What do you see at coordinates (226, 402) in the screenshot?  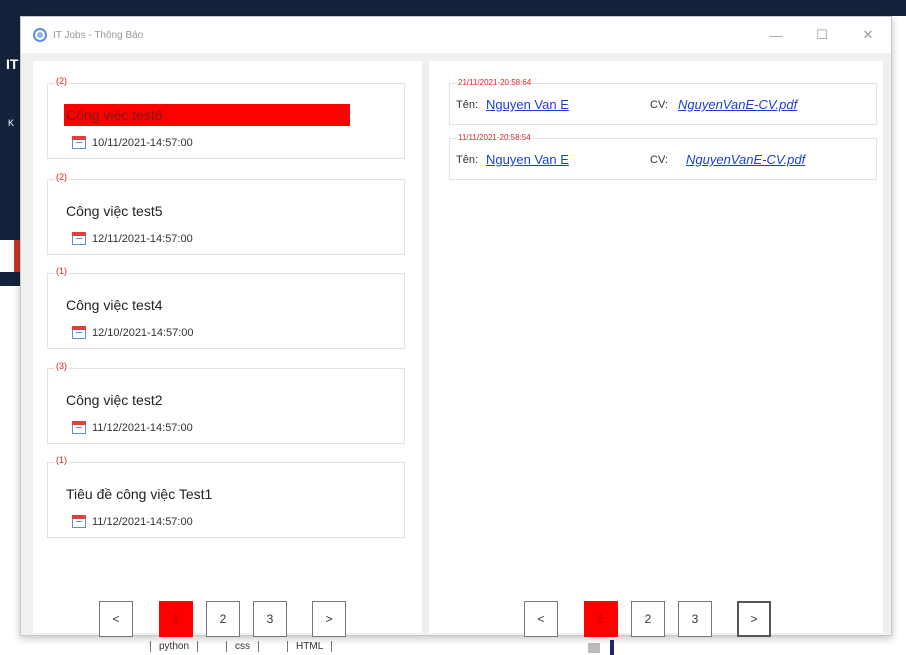 I see `job-card: (3) Công việc test2 11/12/2021-14:57:00` at bounding box center [226, 402].